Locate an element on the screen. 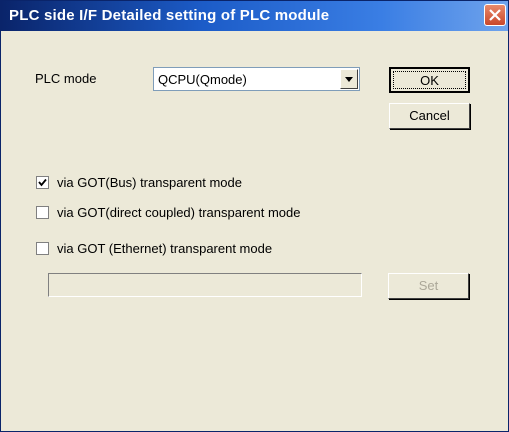 The image size is (509, 432). checkbox-via-got-bus is located at coordinates (42, 182).